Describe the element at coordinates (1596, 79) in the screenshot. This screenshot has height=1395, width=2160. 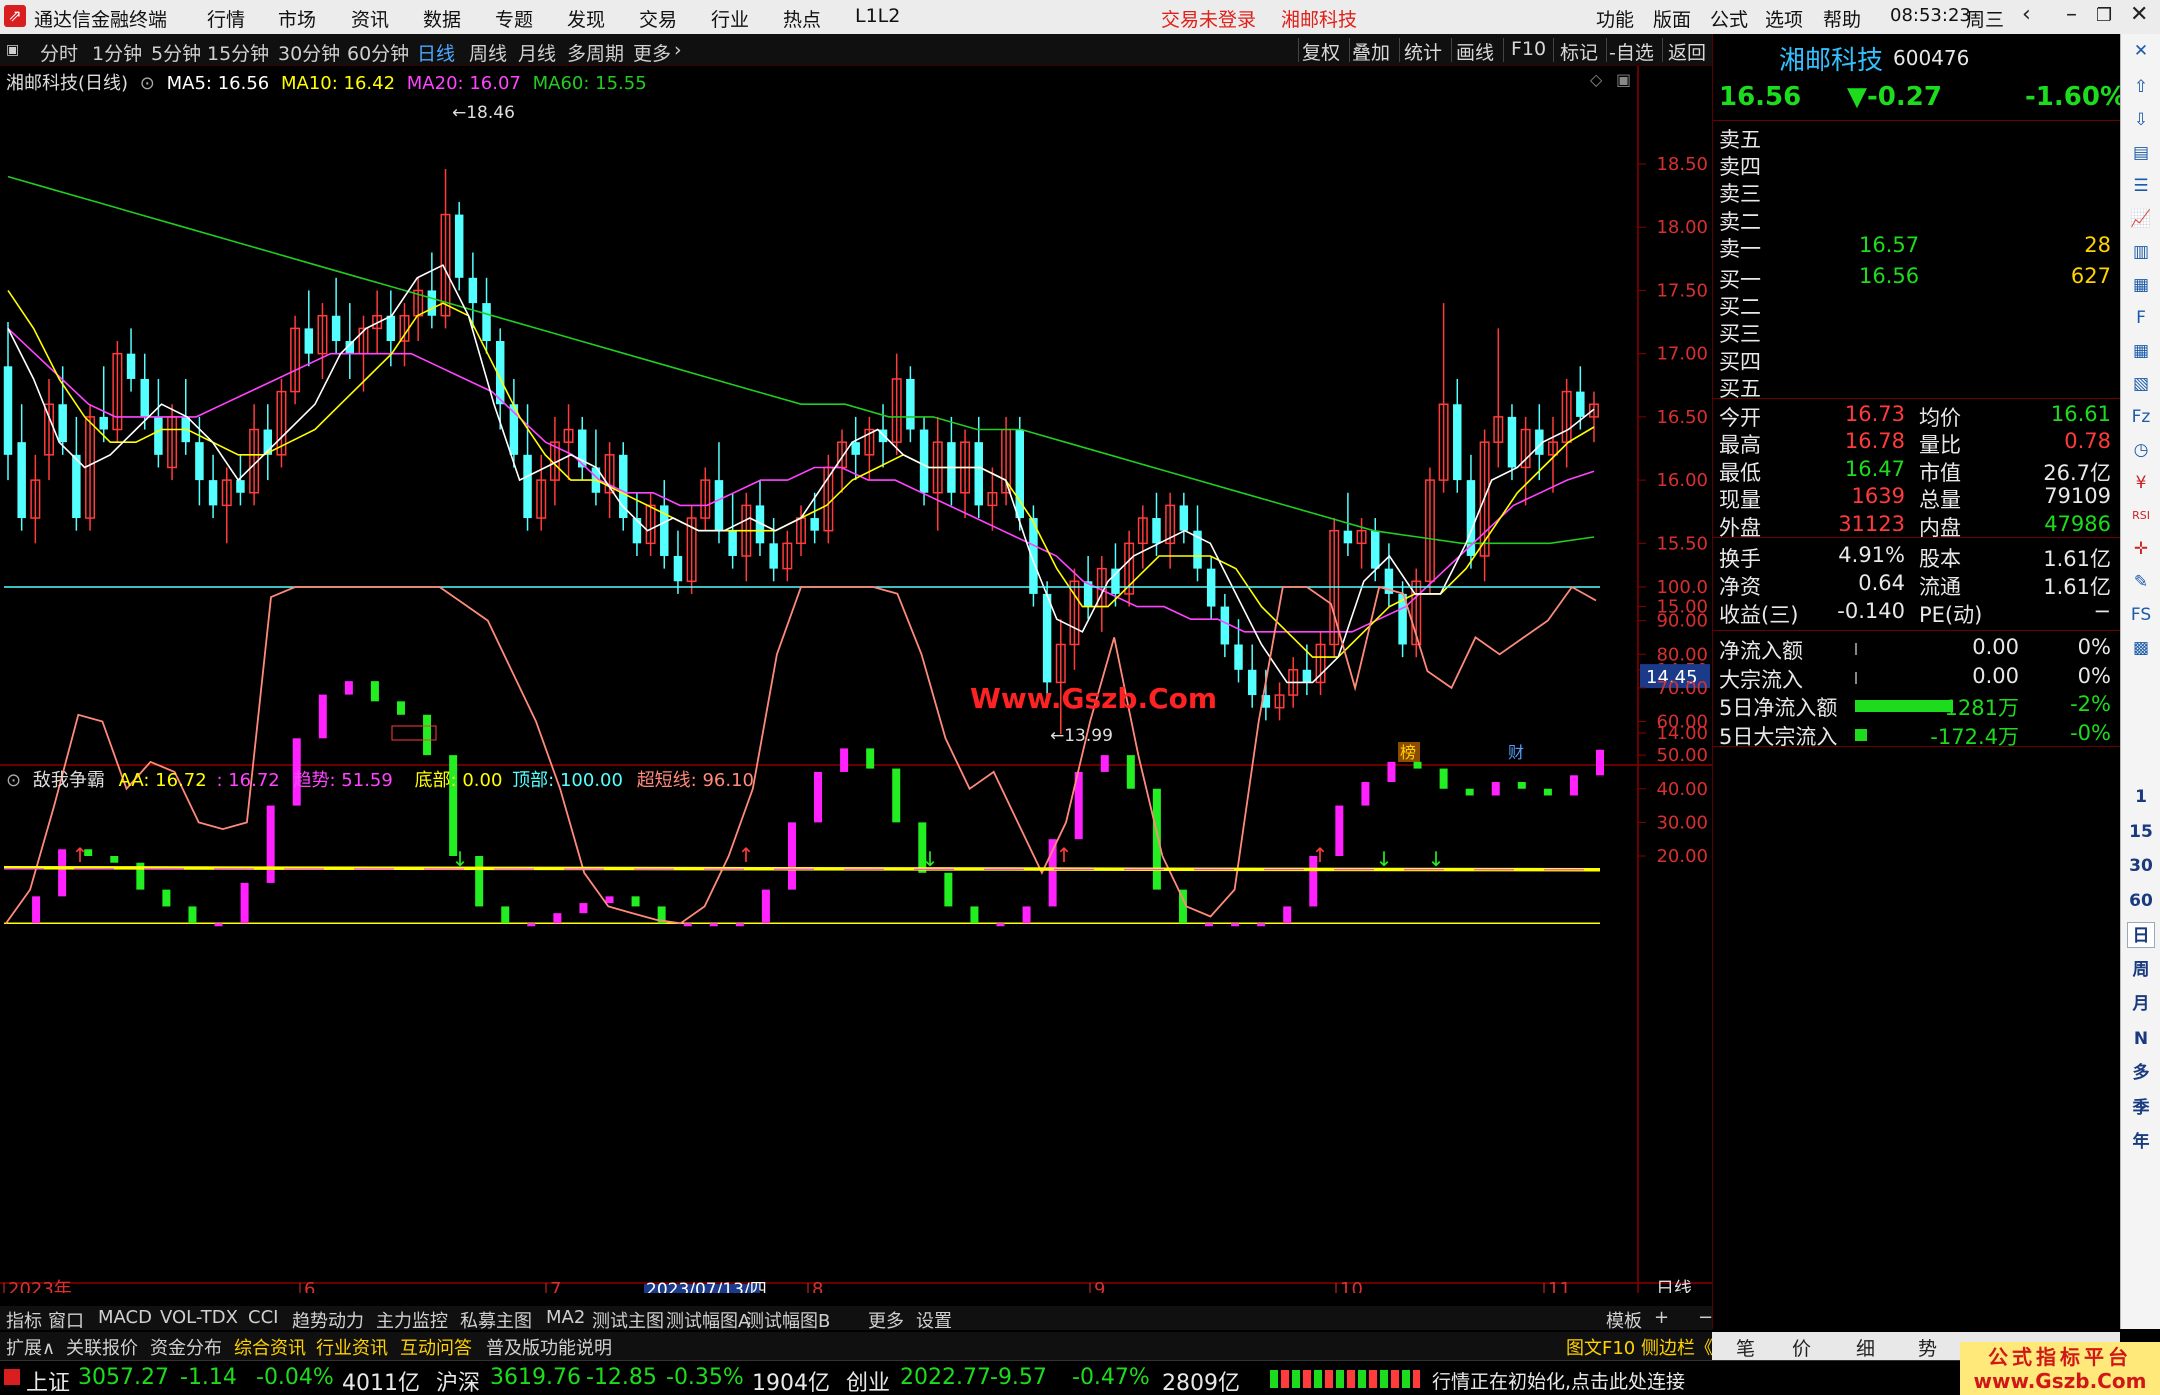
I see `diamond-icon: ◇` at that location.